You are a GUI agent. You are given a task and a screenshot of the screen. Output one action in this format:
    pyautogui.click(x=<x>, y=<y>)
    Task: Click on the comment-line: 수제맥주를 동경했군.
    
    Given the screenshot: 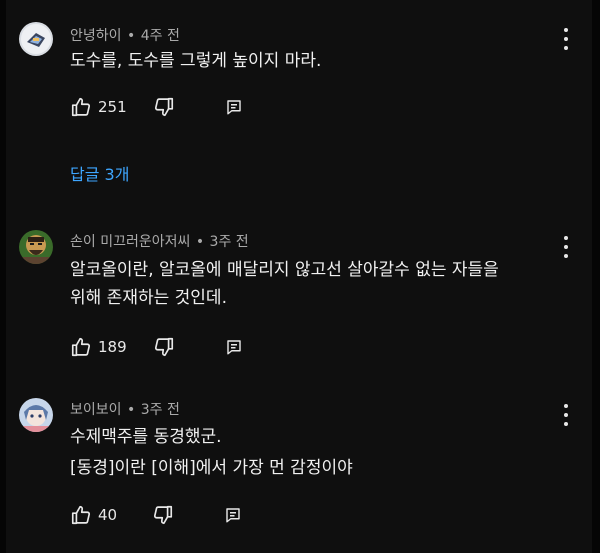 What is the action you would take?
    pyautogui.click(x=146, y=437)
    